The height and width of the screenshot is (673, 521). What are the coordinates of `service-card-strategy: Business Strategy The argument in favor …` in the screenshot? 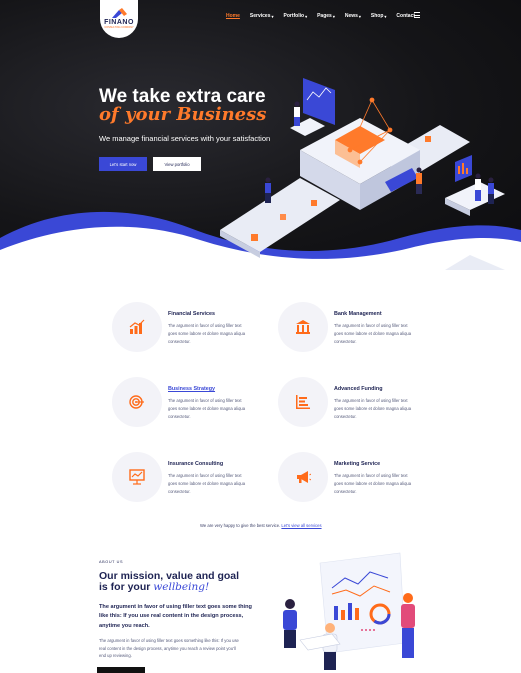 It's located at (192, 407).